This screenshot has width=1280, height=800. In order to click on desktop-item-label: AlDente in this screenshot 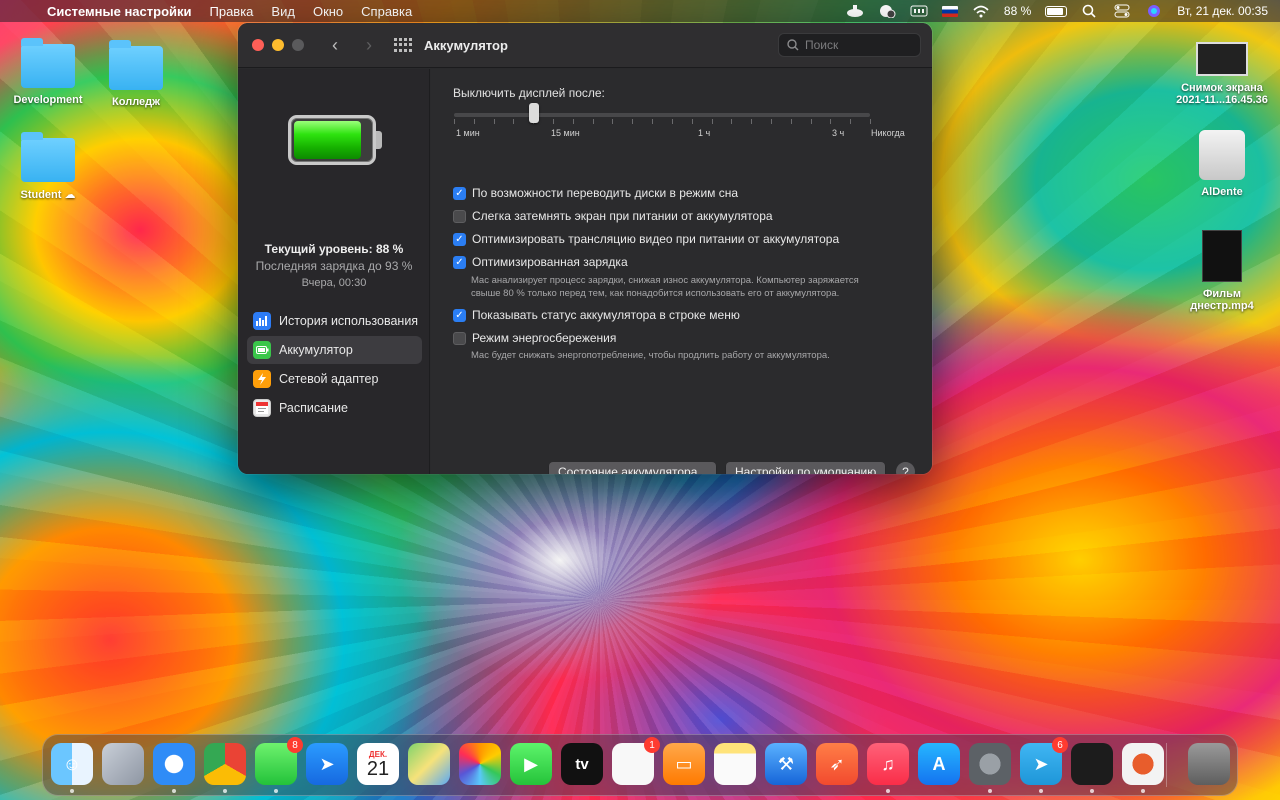, I will do `click(1222, 192)`.